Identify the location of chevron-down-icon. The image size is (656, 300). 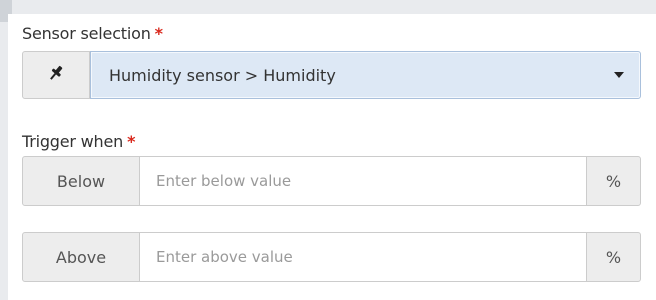
(619, 75).